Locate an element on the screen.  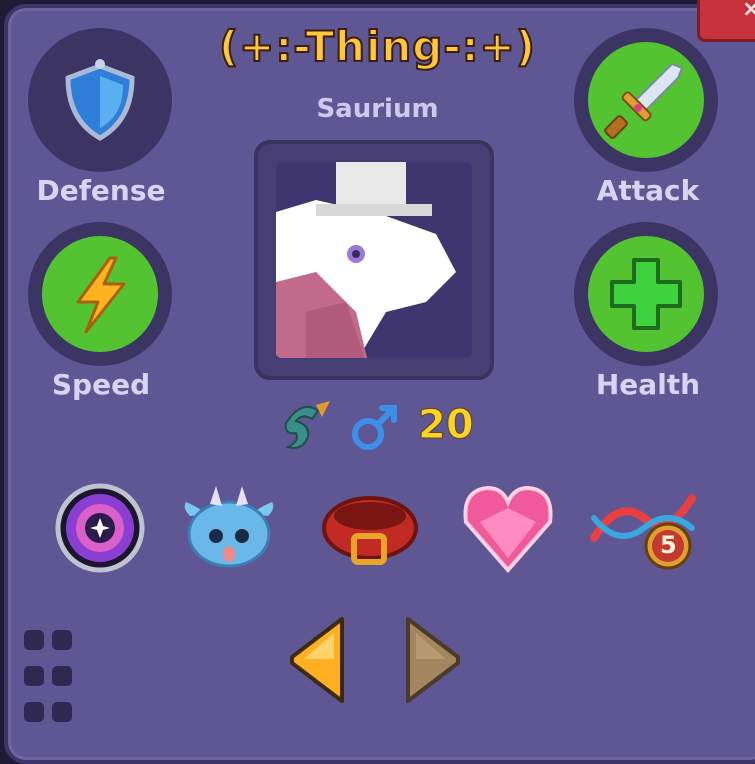
next-pet-button is located at coordinates (434, 660).